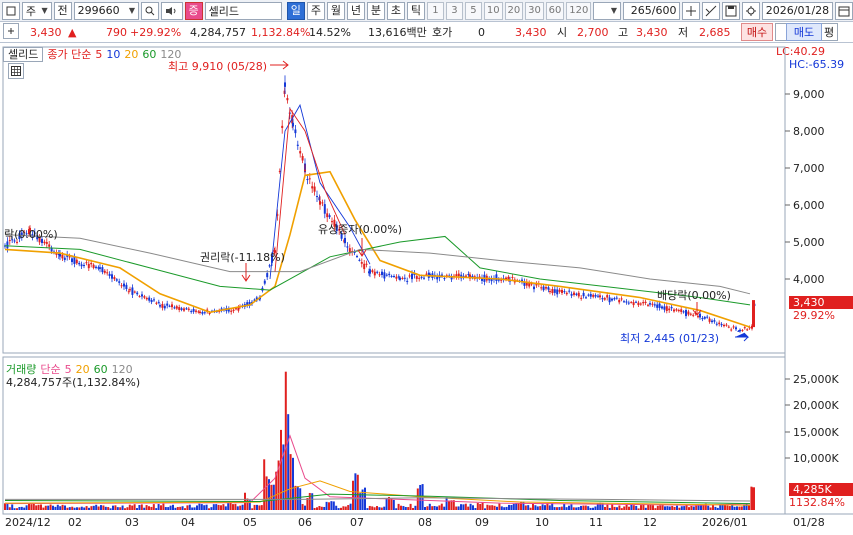 The height and width of the screenshot is (535, 853). Describe the element at coordinates (670, 338) in the screenshot. I see `low-note: 최저 2,445 (01/23)` at that location.